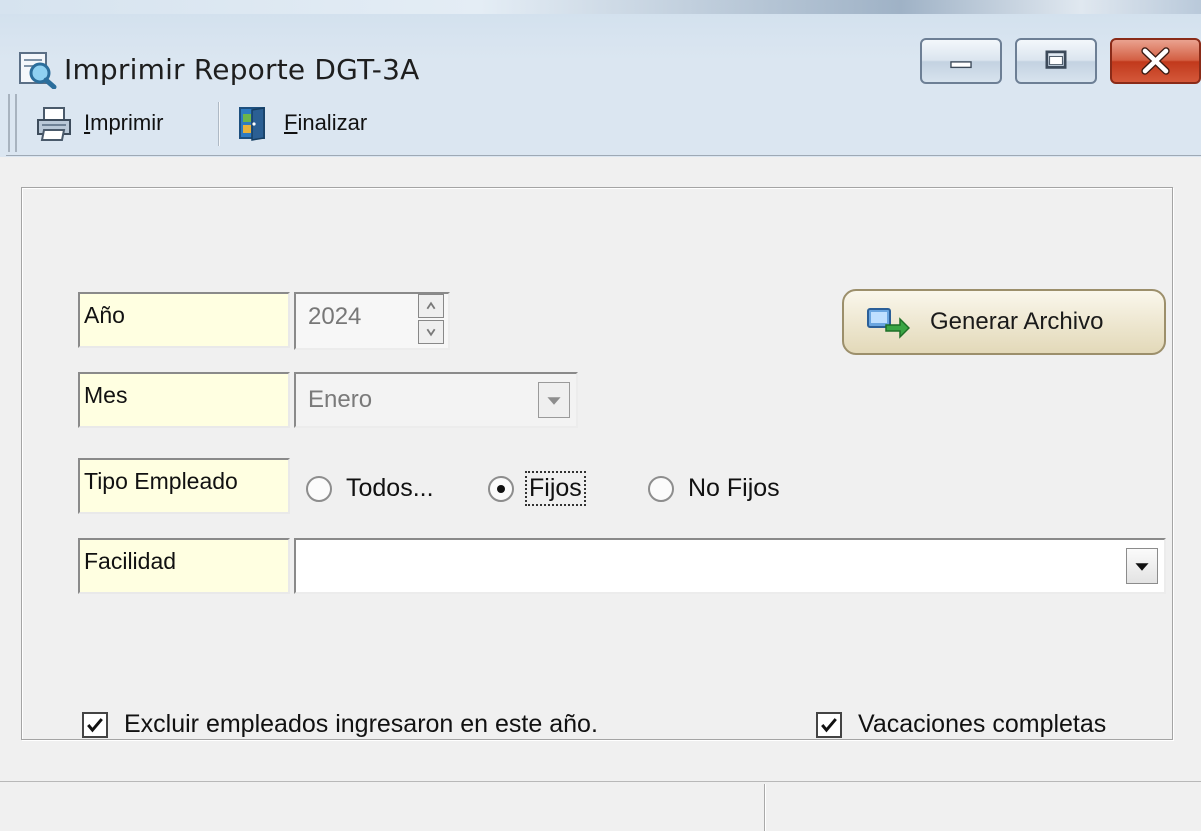  I want to click on year-up-button, so click(431, 306).